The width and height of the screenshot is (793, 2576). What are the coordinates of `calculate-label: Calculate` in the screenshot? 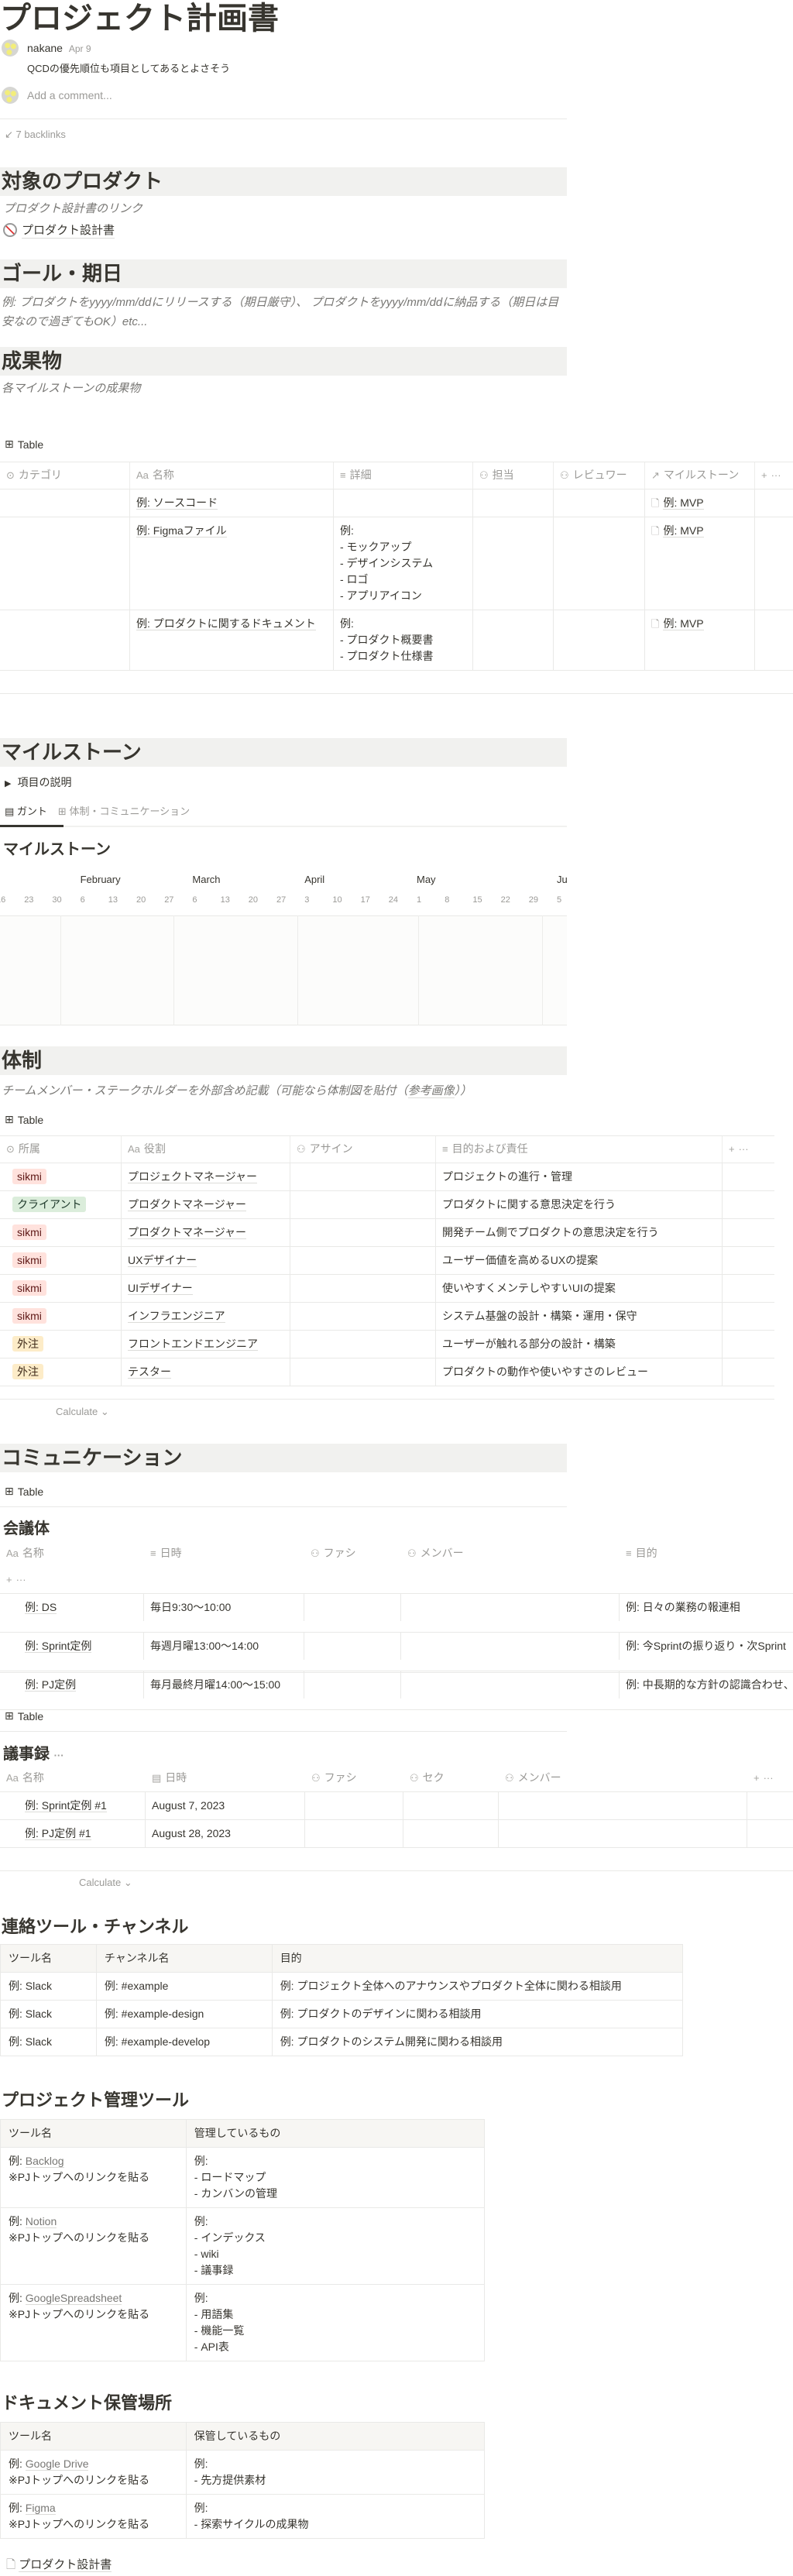 It's located at (100, 1882).